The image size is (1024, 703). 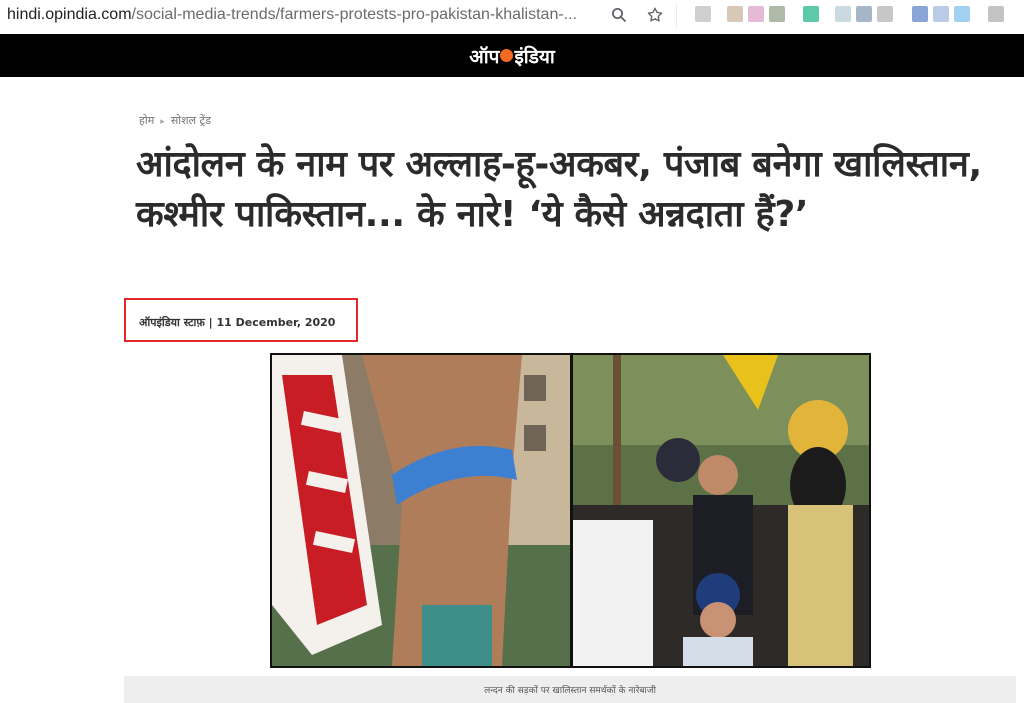 I want to click on logo-bubble-icon, so click(x=507, y=55).